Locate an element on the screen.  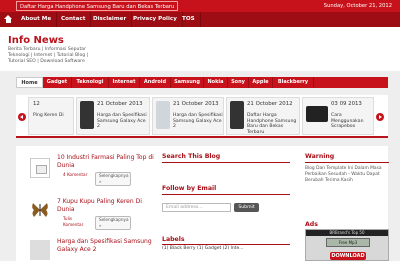
slide-date: 12 is located at coordinates (36, 104).